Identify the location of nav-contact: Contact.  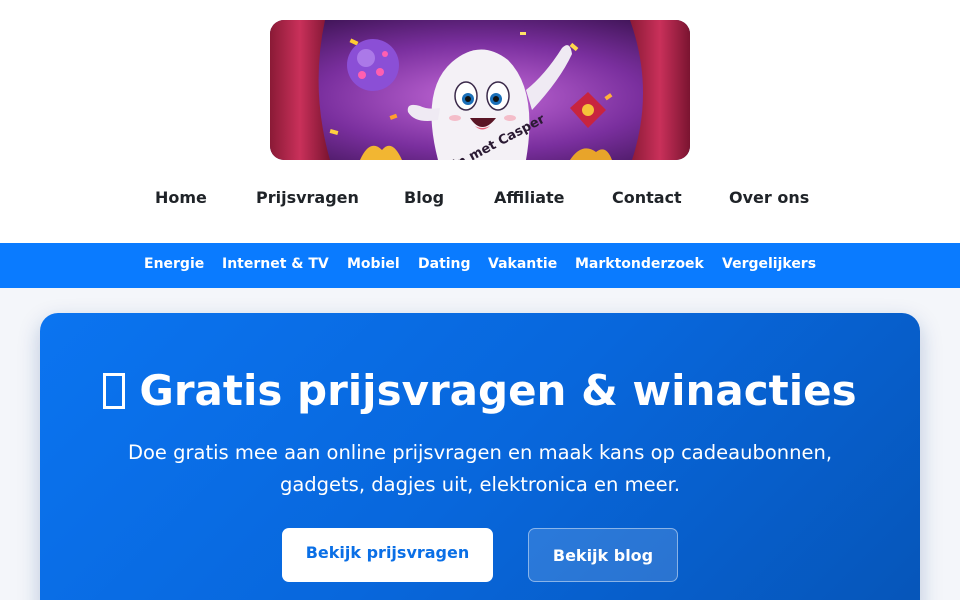
(647, 197).